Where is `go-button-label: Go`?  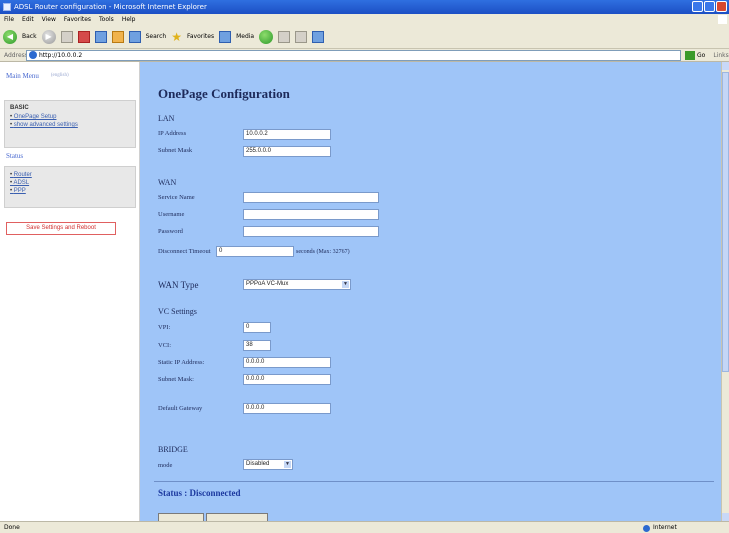
go-button-label: Go is located at coordinates (701, 55).